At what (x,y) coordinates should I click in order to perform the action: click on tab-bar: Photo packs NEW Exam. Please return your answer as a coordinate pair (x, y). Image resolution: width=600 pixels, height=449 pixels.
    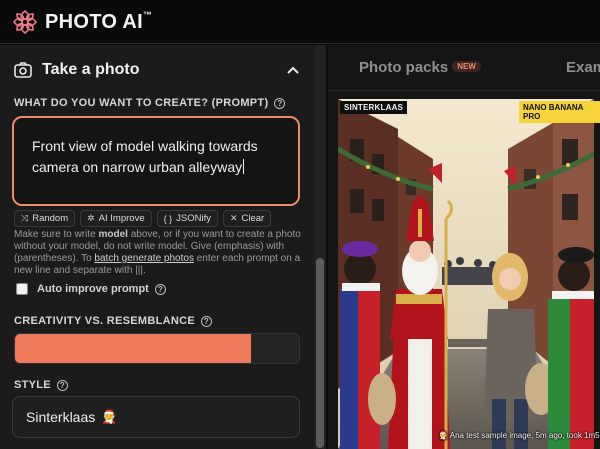
    Looking at the image, I should click on (464, 68).